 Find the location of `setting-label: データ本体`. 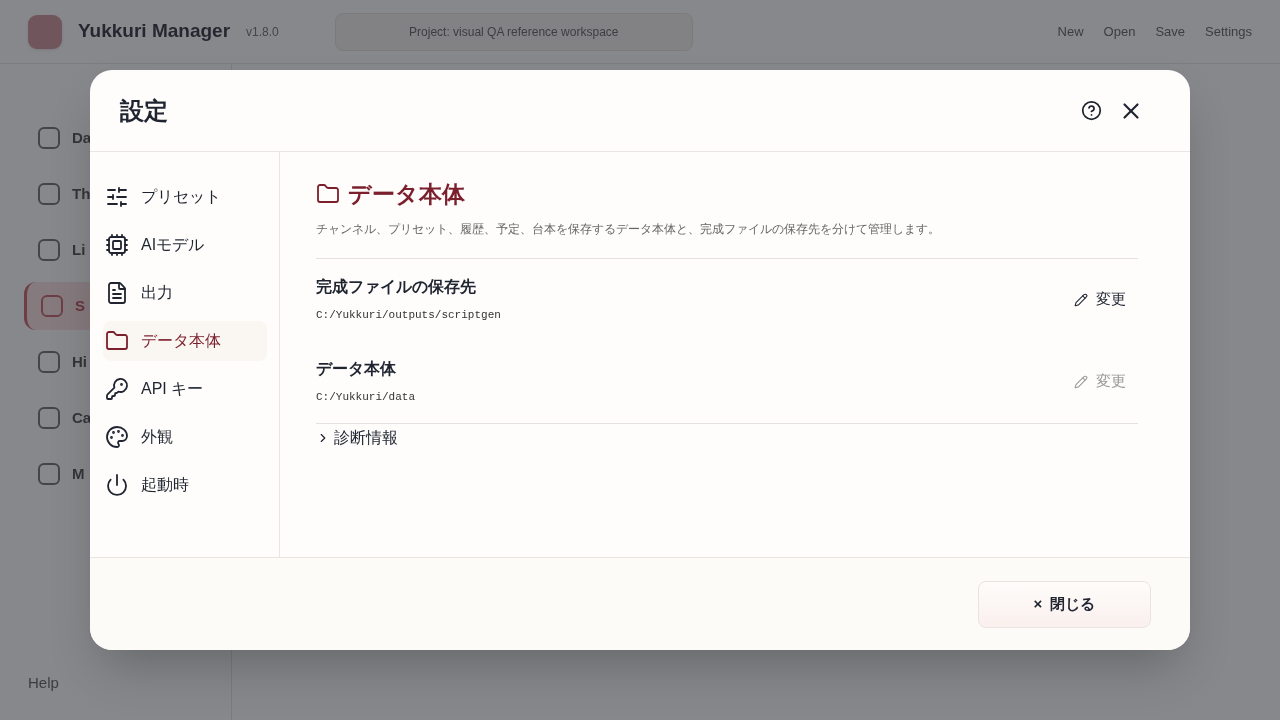

setting-label: データ本体 is located at coordinates (356, 369).